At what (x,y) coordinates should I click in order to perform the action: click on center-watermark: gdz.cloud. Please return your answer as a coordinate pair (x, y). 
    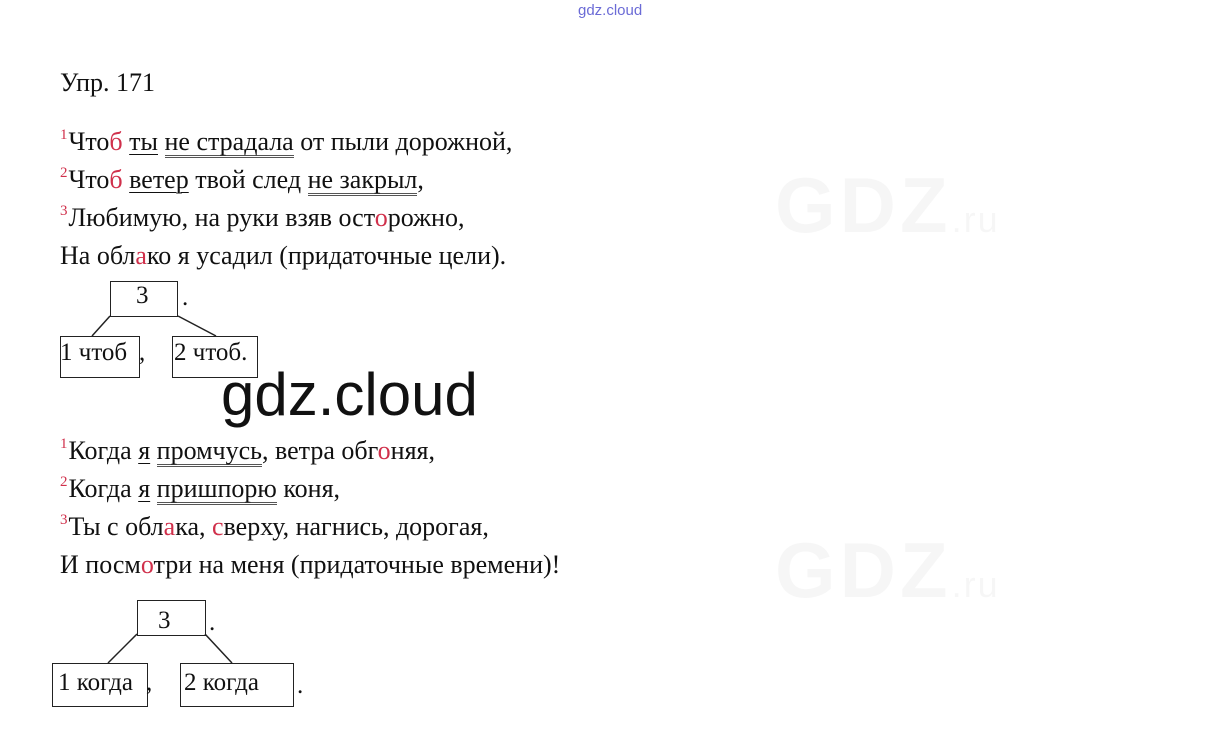
    Looking at the image, I should click on (349, 394).